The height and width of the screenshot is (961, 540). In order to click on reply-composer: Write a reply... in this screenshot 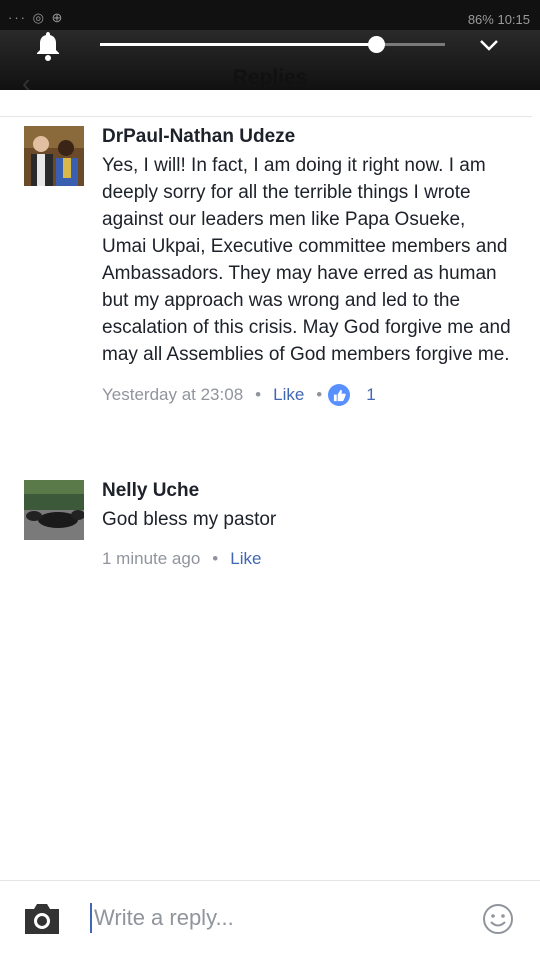, I will do `click(270, 920)`.